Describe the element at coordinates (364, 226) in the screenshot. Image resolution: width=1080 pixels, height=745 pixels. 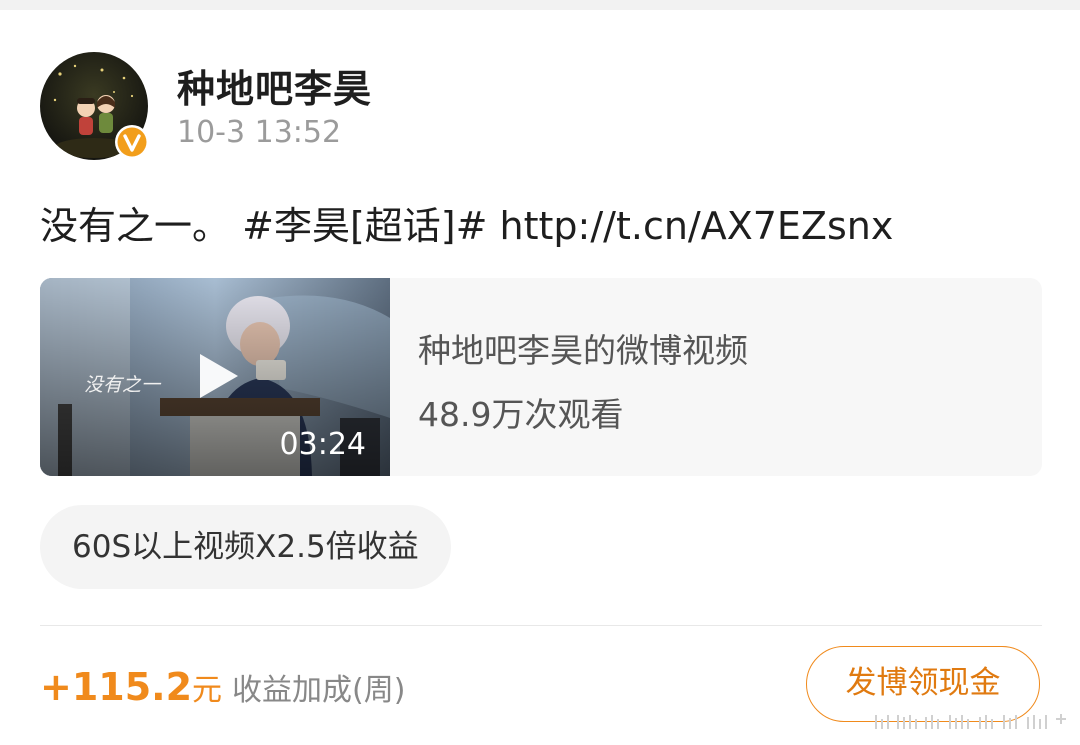
I see `topic-link: #李昊[超话]#` at that location.